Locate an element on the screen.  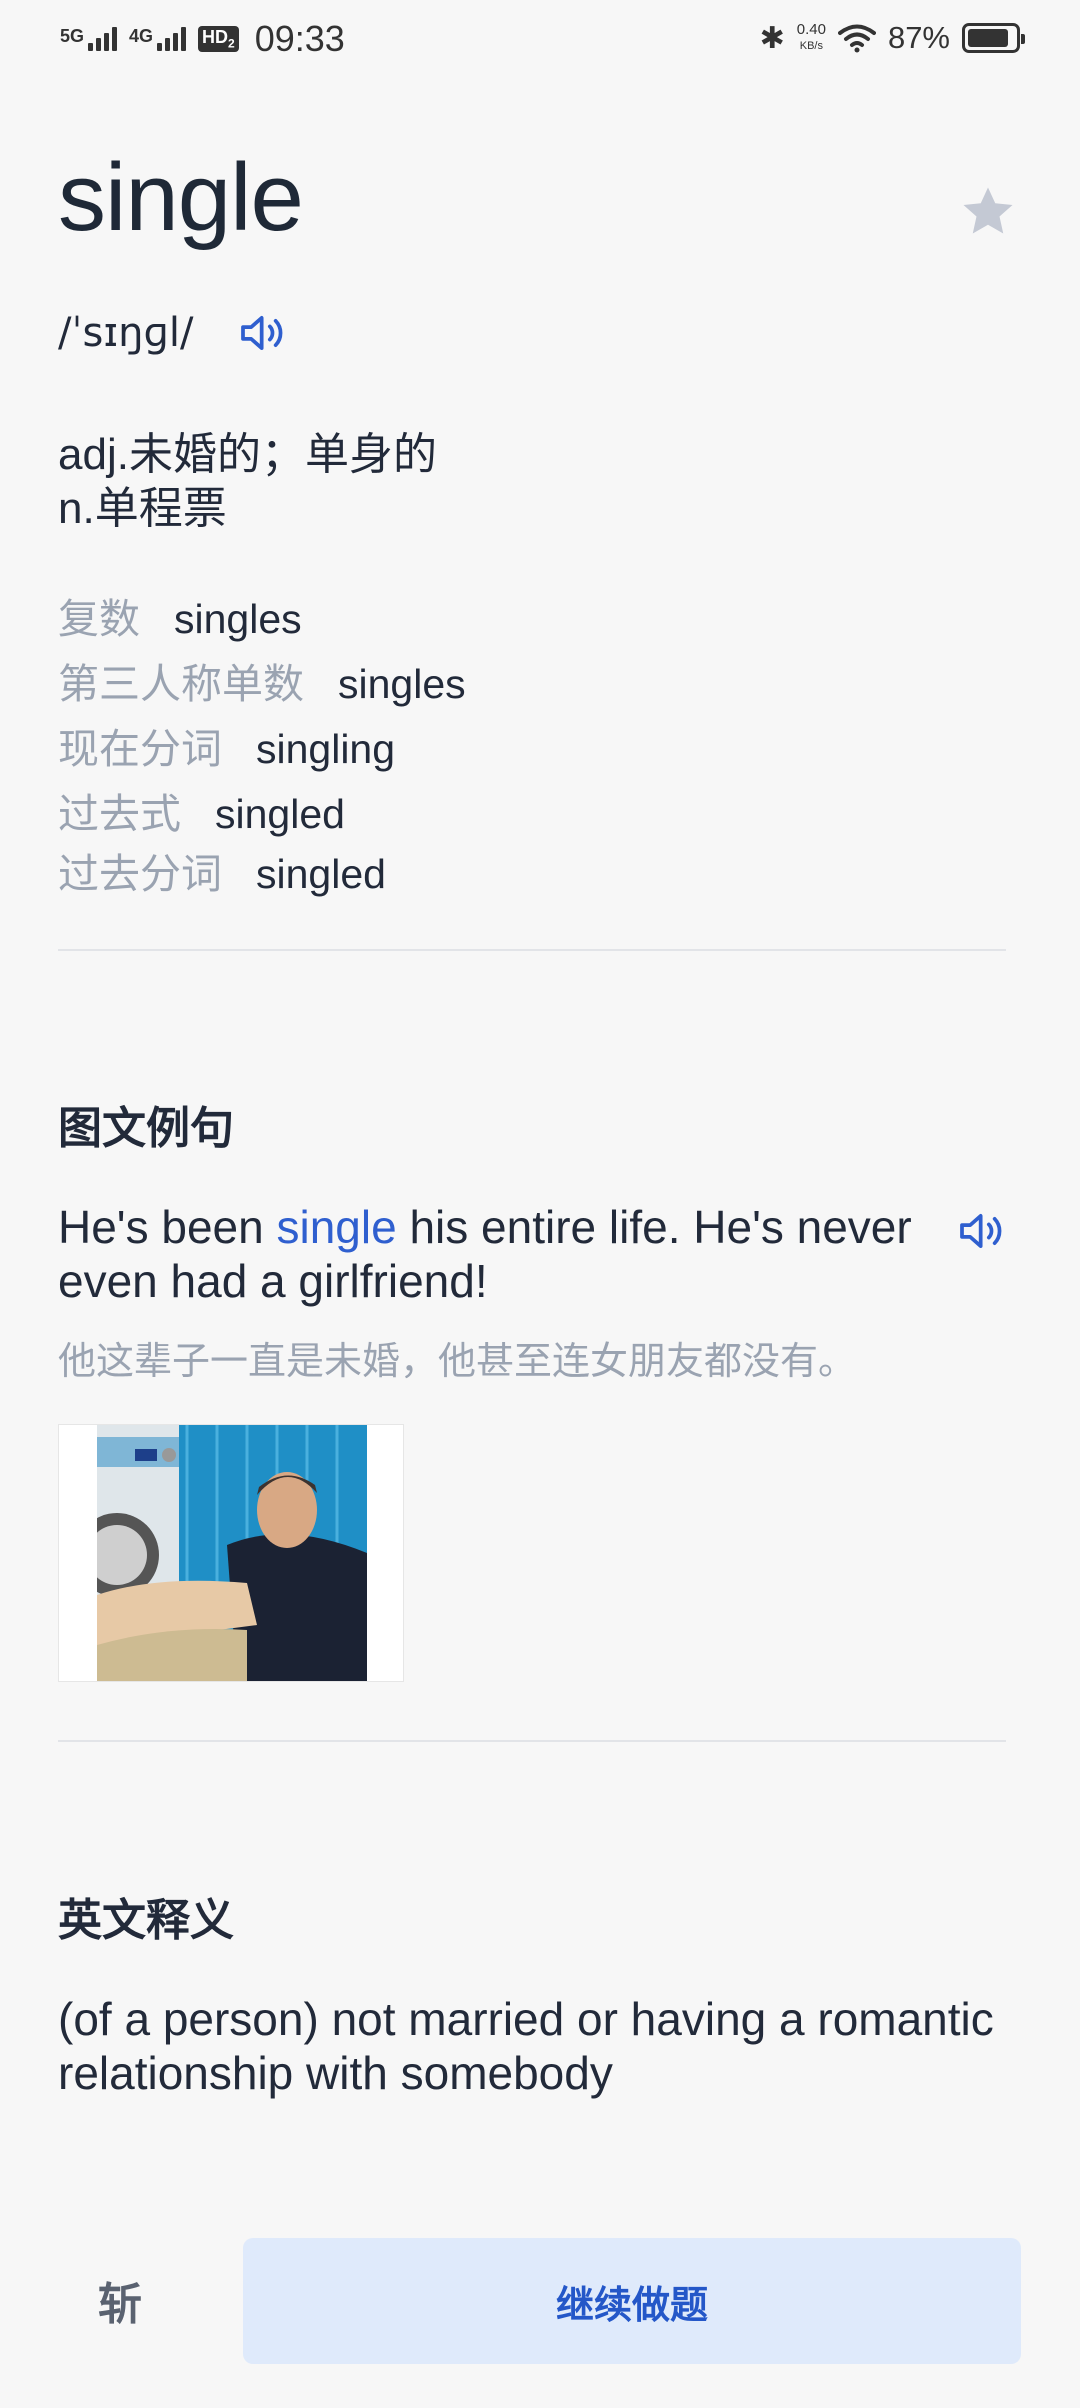
signal-4g-icon: 4G is located at coordinates (158, 38).